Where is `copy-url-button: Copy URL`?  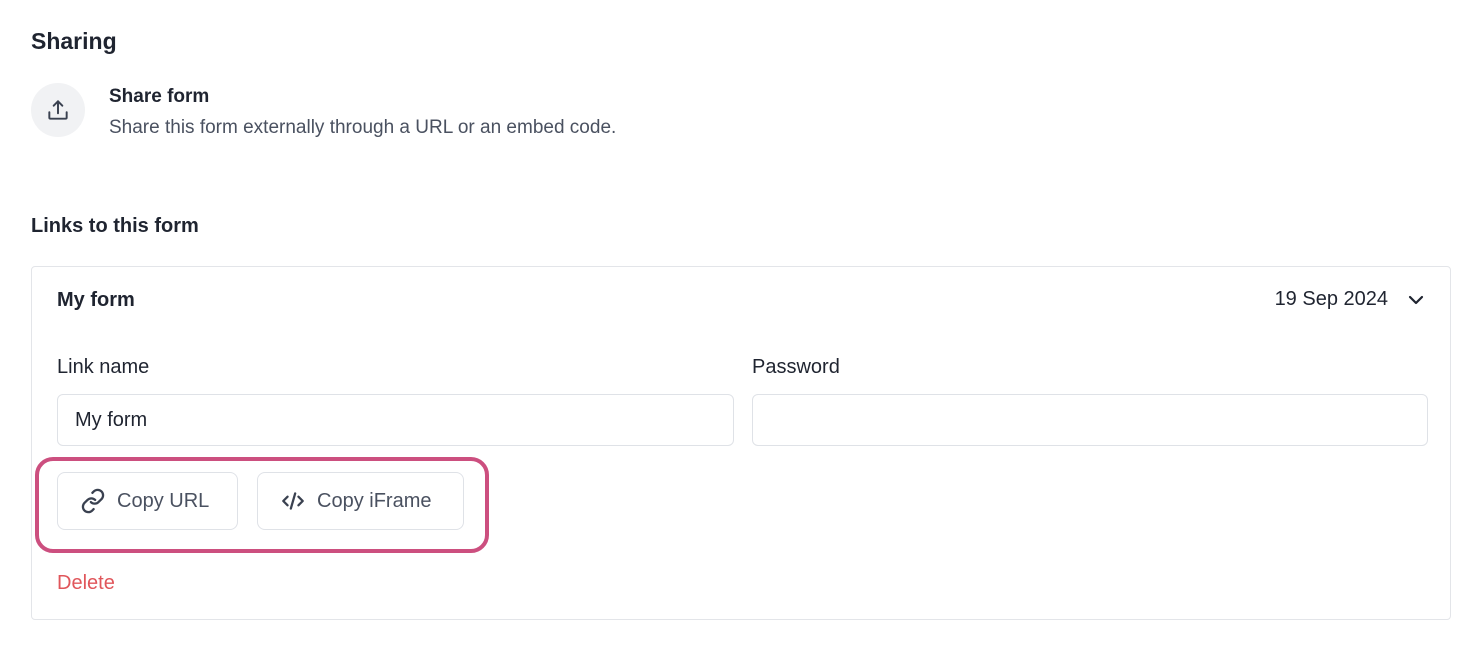 copy-url-button: Copy URL is located at coordinates (147, 501).